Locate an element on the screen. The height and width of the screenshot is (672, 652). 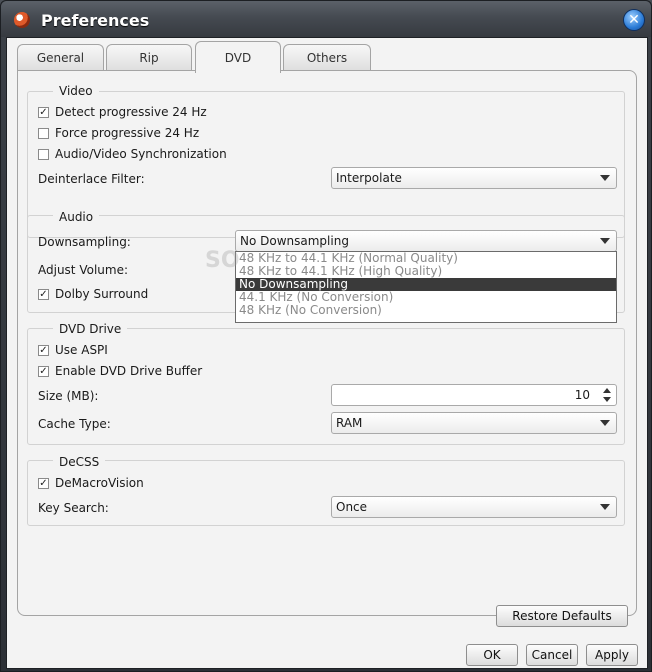
window-title: Preferences is located at coordinates (95, 20).